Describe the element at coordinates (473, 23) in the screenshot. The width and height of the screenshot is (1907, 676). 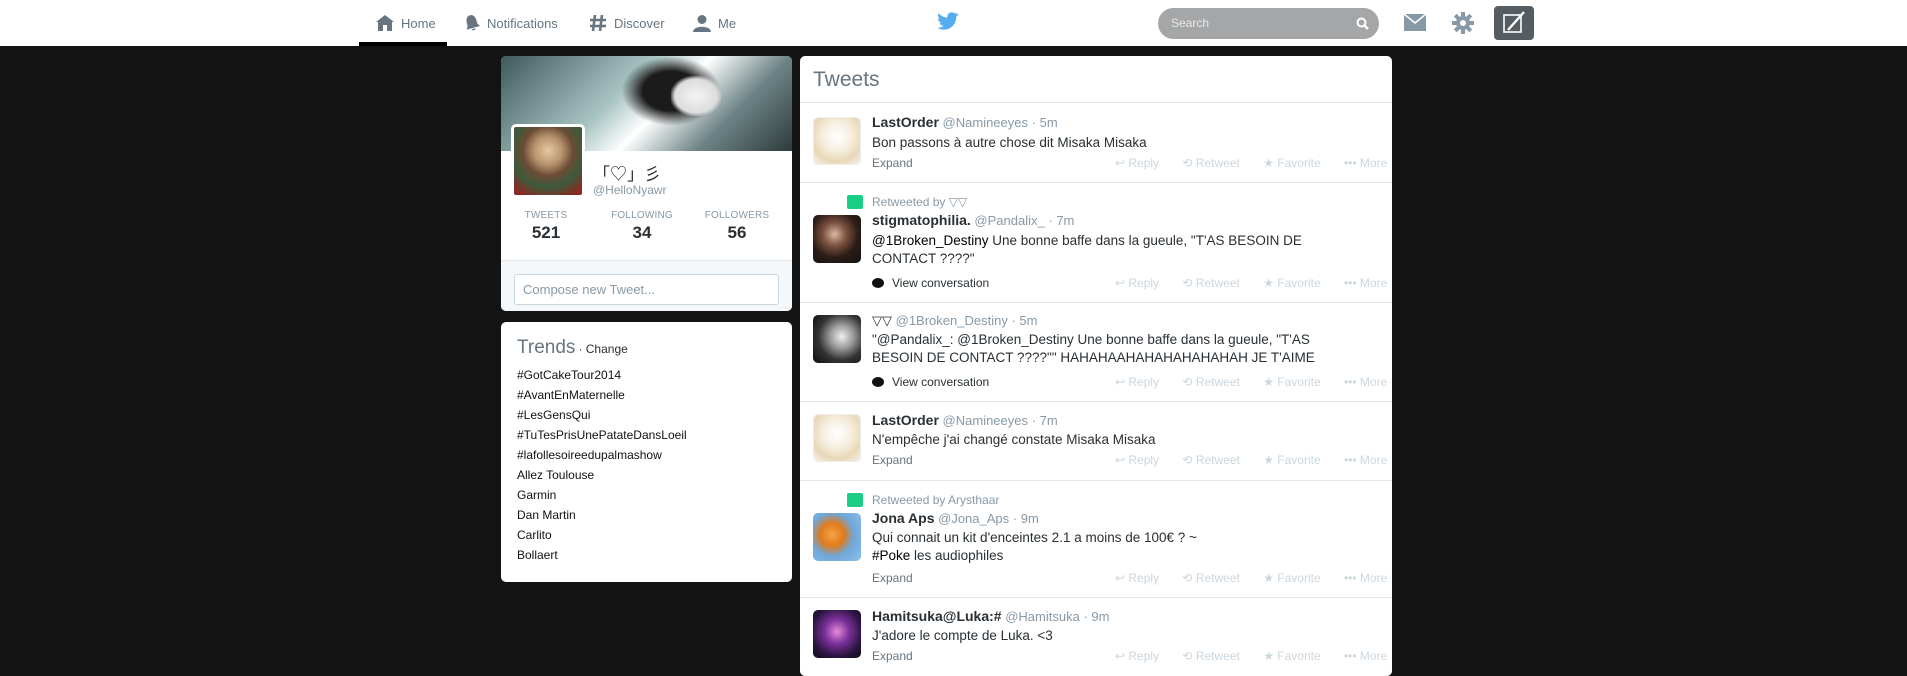
I see `bell-icon` at that location.